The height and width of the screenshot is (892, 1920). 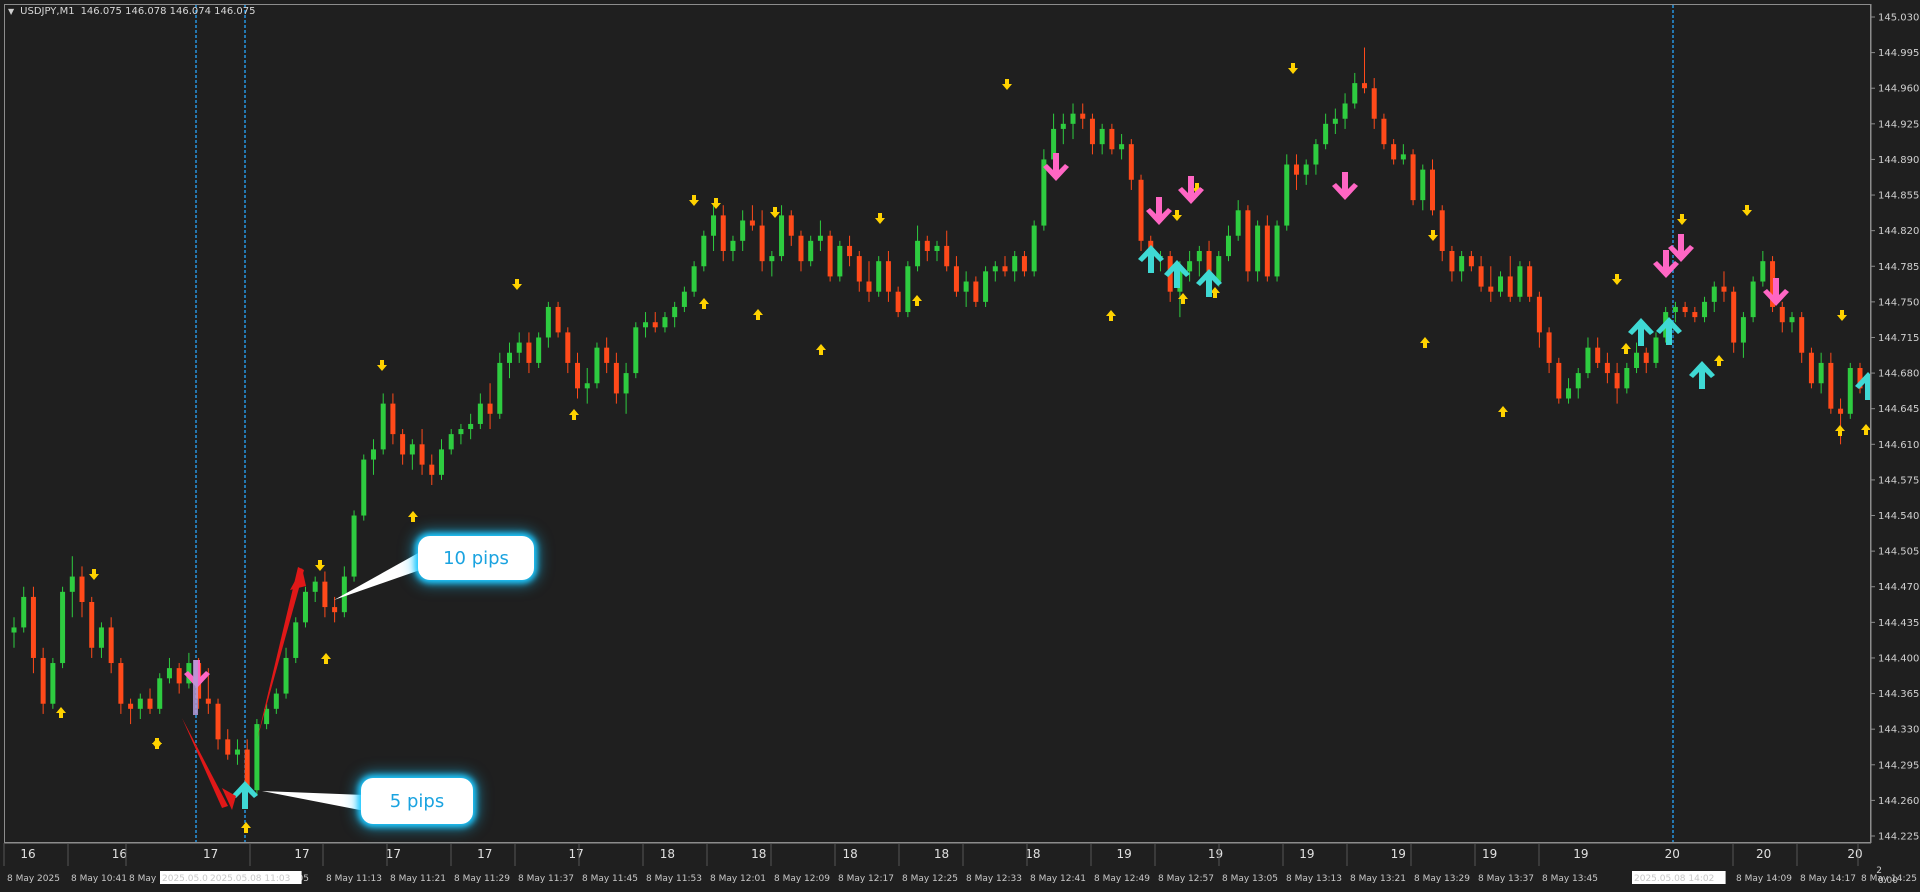 What do you see at coordinates (1854, 854) in the screenshot?
I see `bar-day-label: 20` at bounding box center [1854, 854].